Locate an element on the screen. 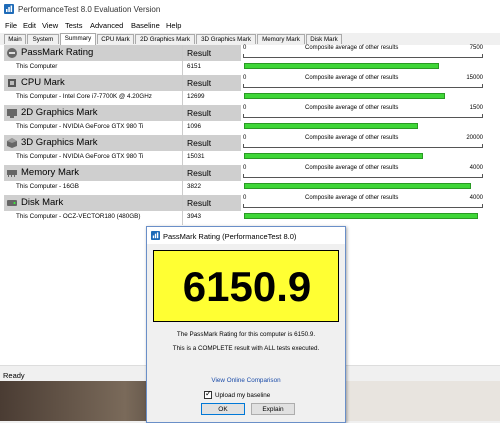 Image resolution: width=500 pixels, height=423 pixels. column-divider is located at coordinates (182, 135).